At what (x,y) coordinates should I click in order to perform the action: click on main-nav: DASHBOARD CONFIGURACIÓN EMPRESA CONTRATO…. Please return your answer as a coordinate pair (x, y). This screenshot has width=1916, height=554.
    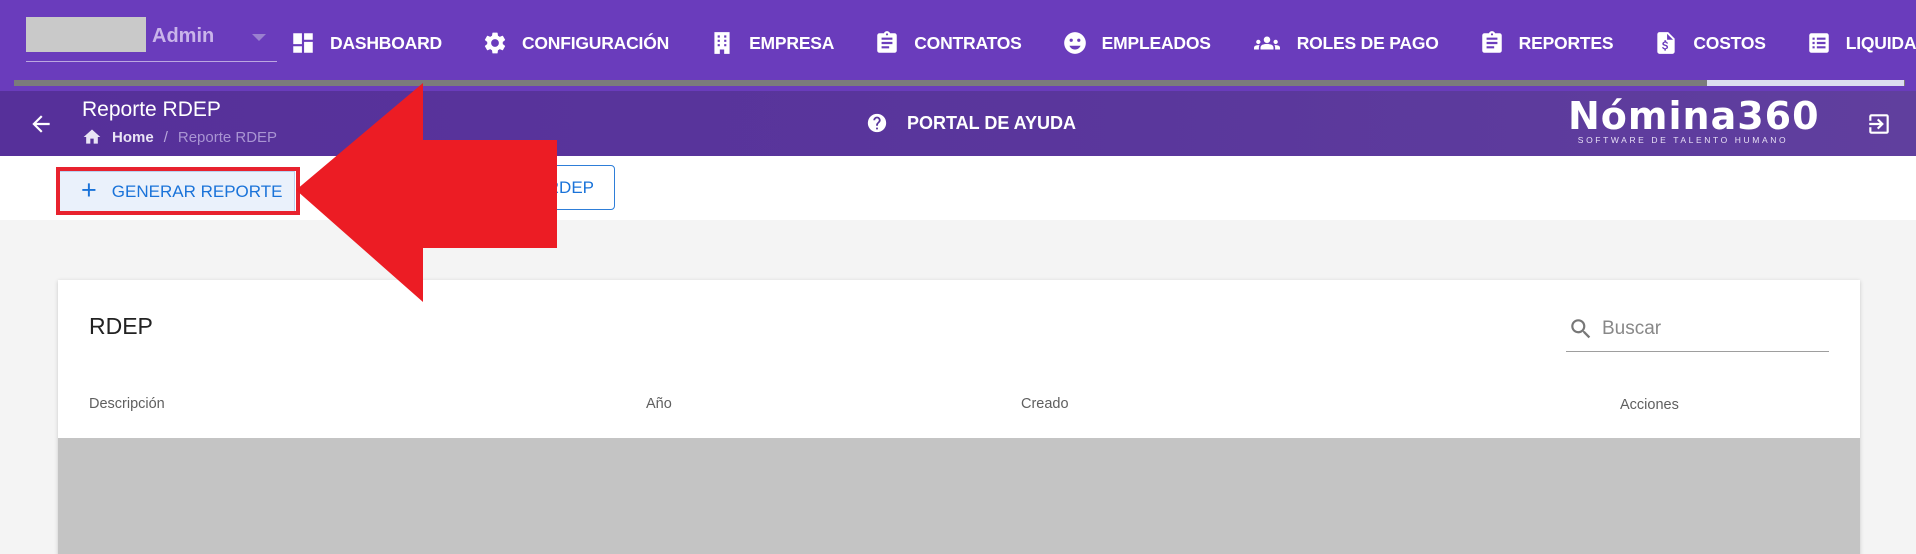
    Looking at the image, I should click on (1103, 43).